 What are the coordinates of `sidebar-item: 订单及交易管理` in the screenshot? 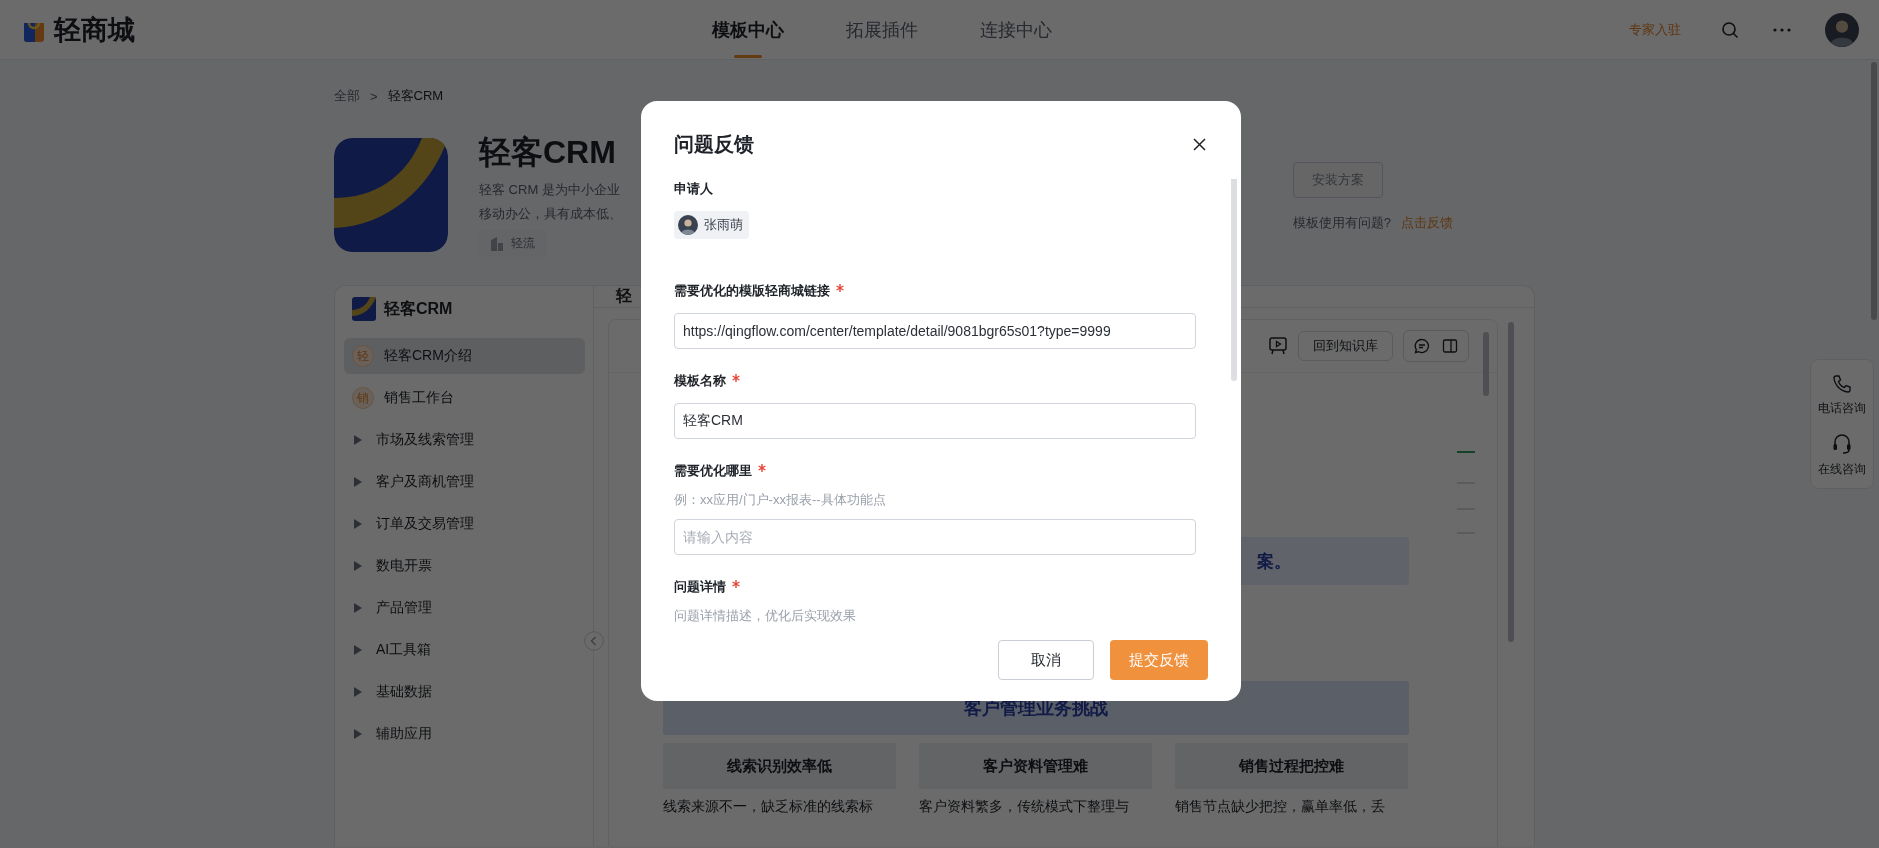 It's located at (464, 524).